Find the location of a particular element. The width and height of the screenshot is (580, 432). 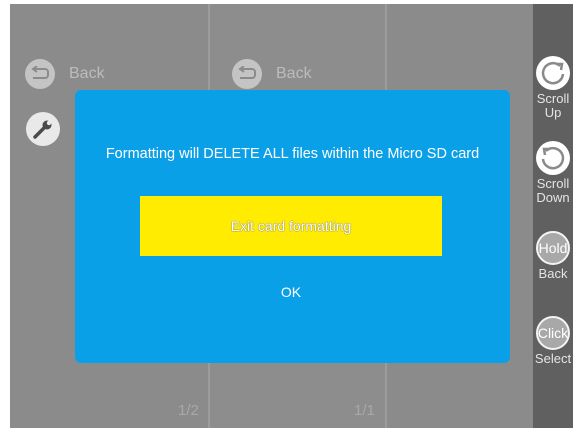

page-indicator-1: 1/2 is located at coordinates (188, 410).